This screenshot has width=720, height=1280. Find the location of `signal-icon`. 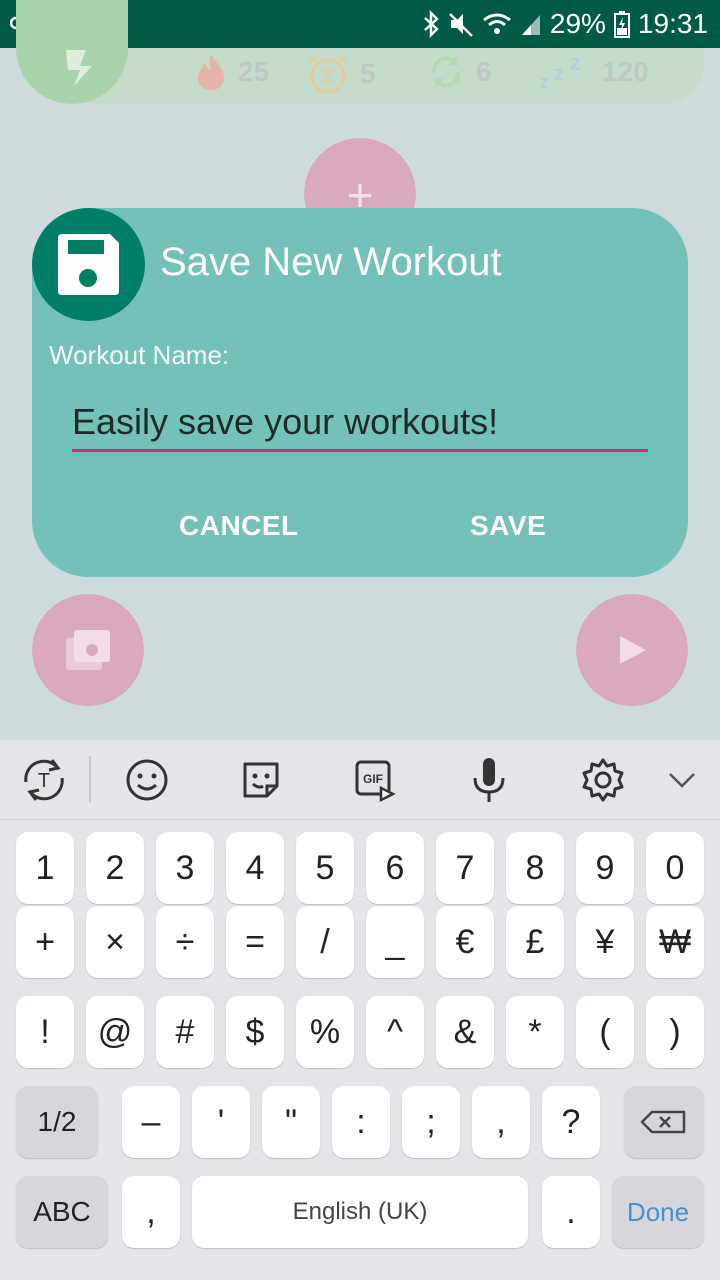

signal-icon is located at coordinates (530, 25).